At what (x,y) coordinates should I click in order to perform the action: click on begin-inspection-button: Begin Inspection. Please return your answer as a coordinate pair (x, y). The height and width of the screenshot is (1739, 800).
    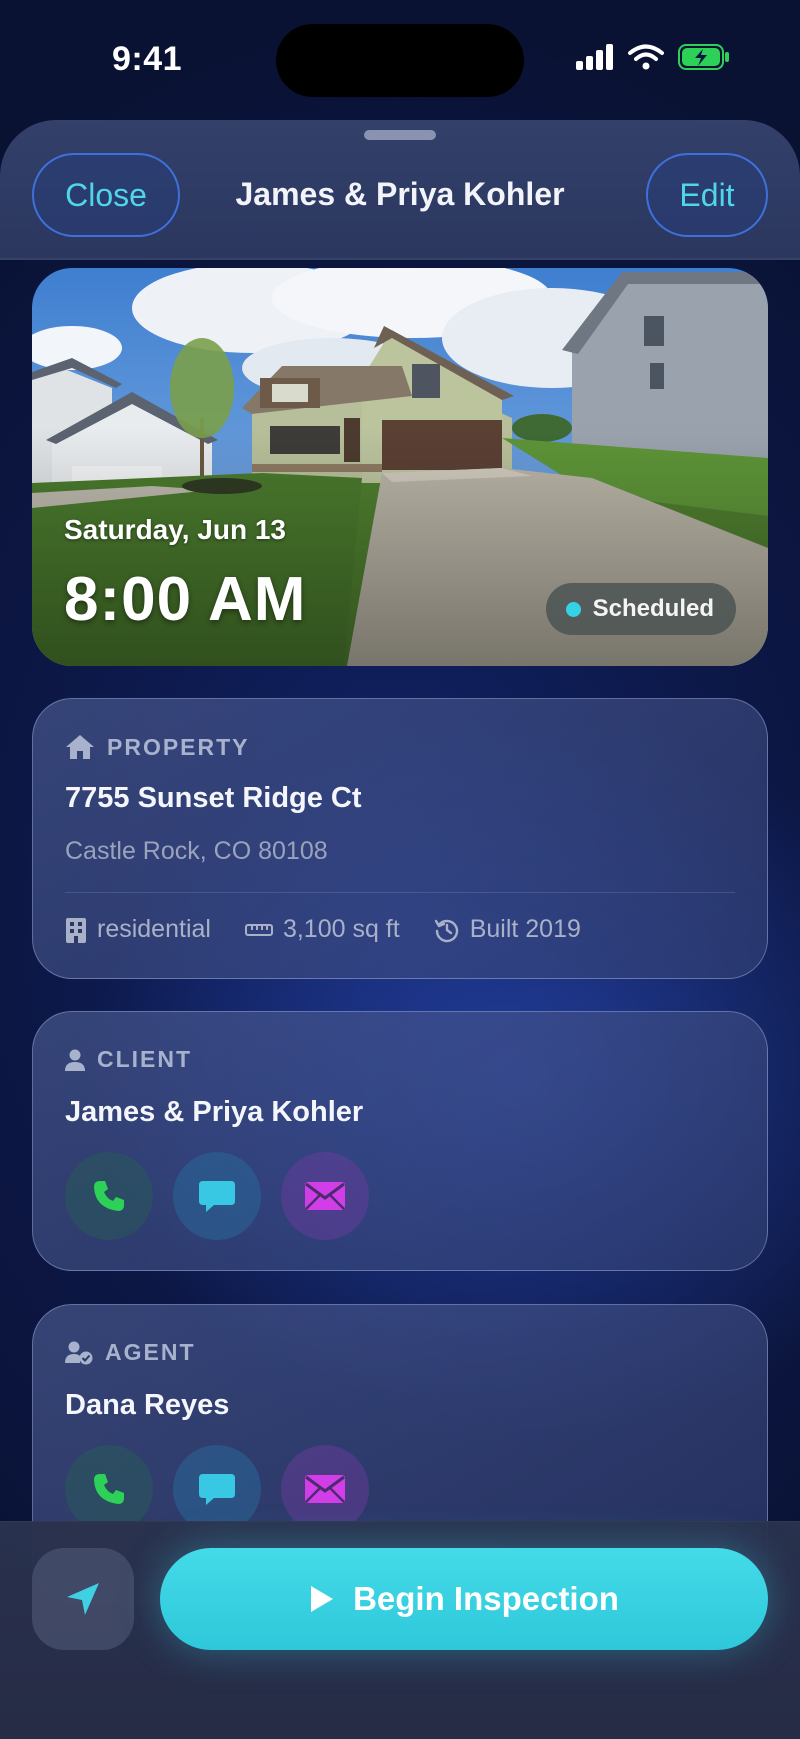
    Looking at the image, I should click on (464, 1599).